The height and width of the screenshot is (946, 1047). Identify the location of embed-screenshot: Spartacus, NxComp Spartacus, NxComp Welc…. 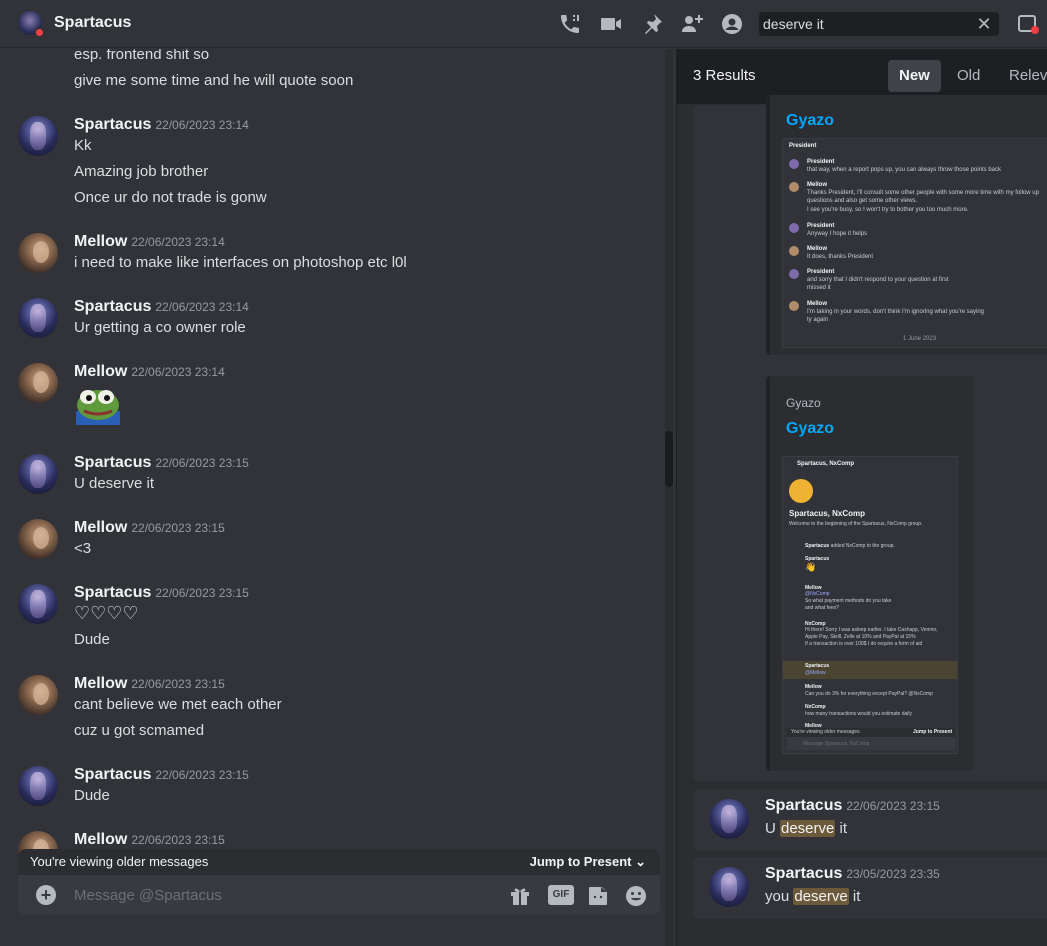
(870, 605).